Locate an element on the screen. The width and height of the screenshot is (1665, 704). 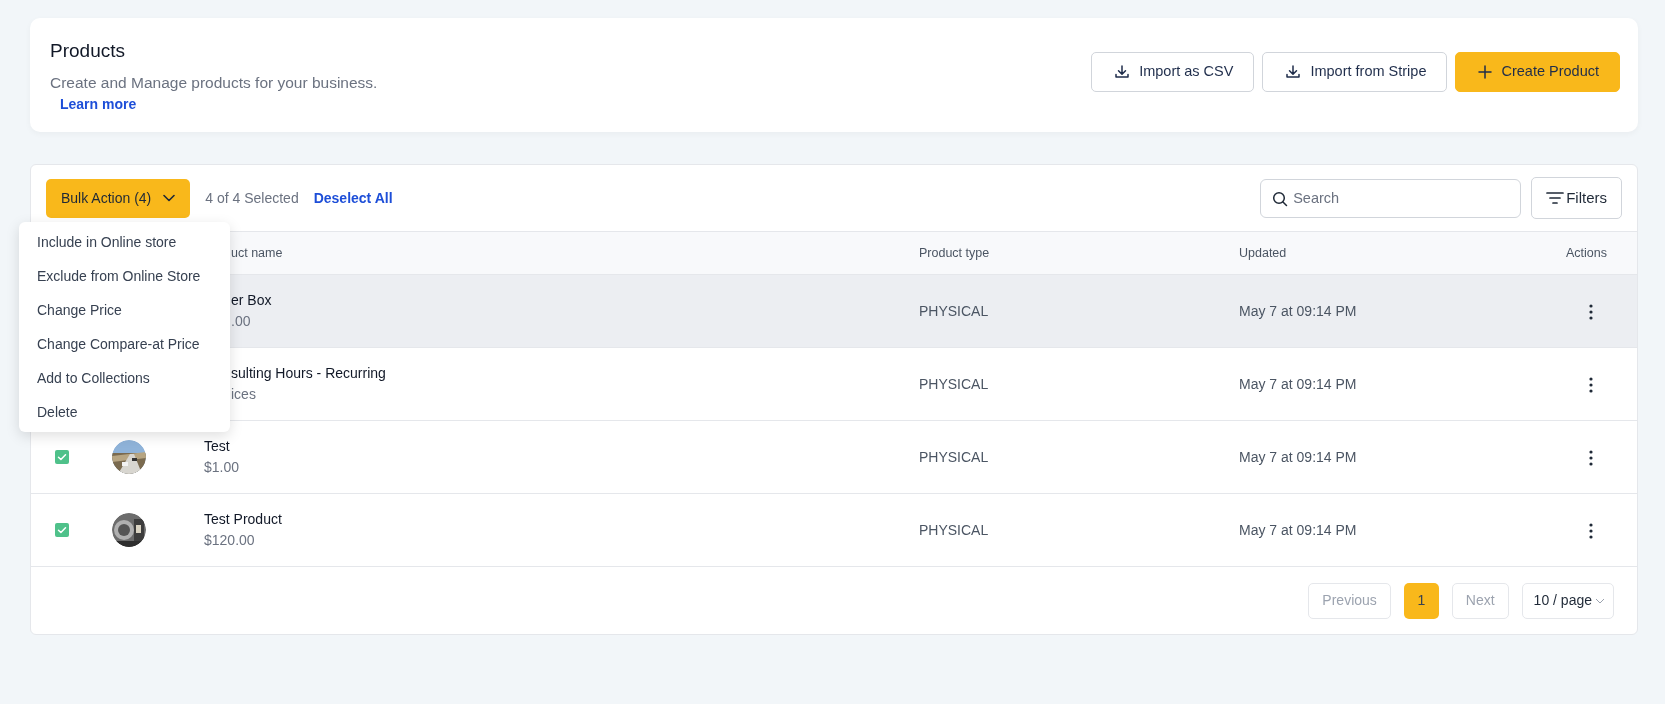
product-price: ices is located at coordinates (244, 394).